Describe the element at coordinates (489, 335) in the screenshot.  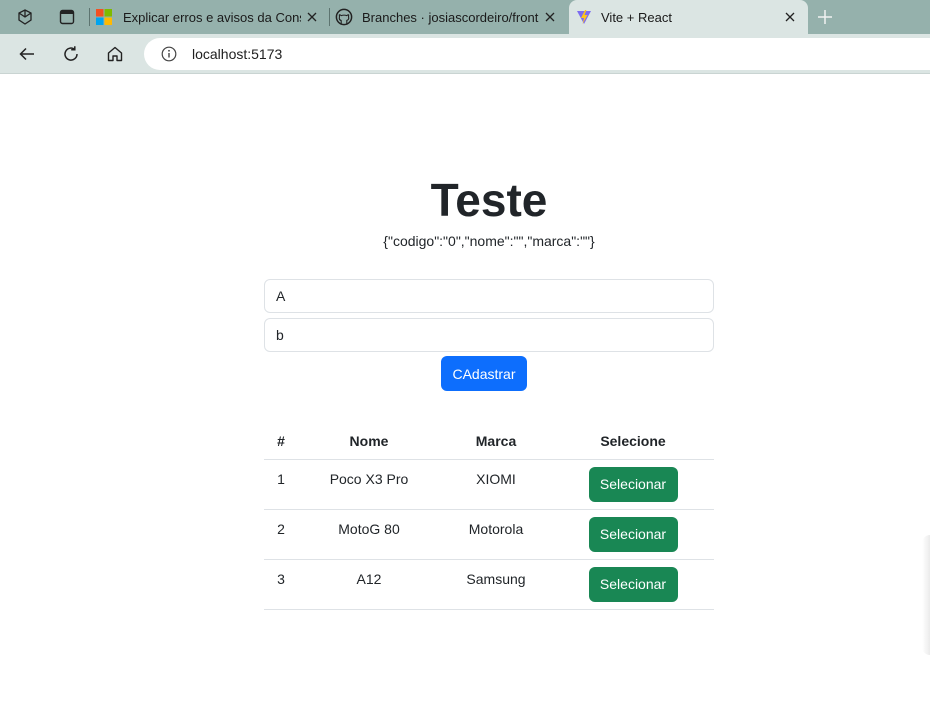
I see `marca-input` at that location.